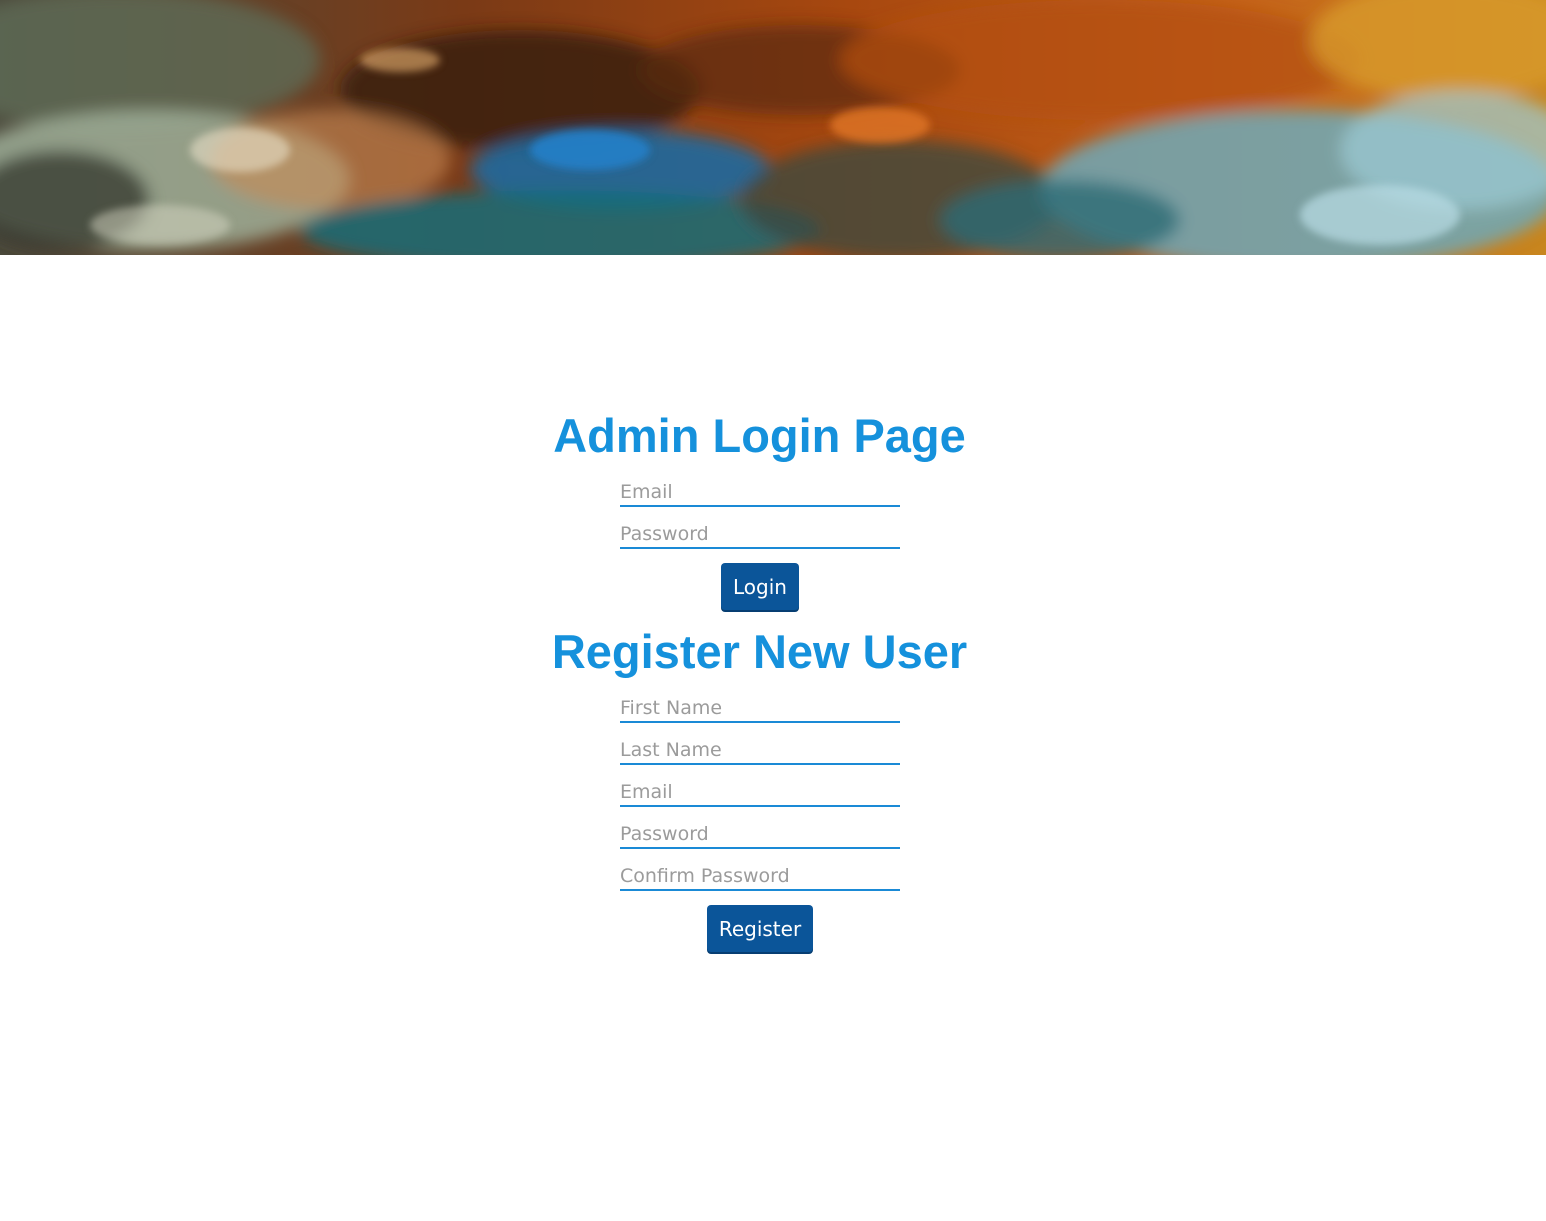 This screenshot has height=1221, width=1546. What do you see at coordinates (759, 651) in the screenshot?
I see `register-title: Register New User` at bounding box center [759, 651].